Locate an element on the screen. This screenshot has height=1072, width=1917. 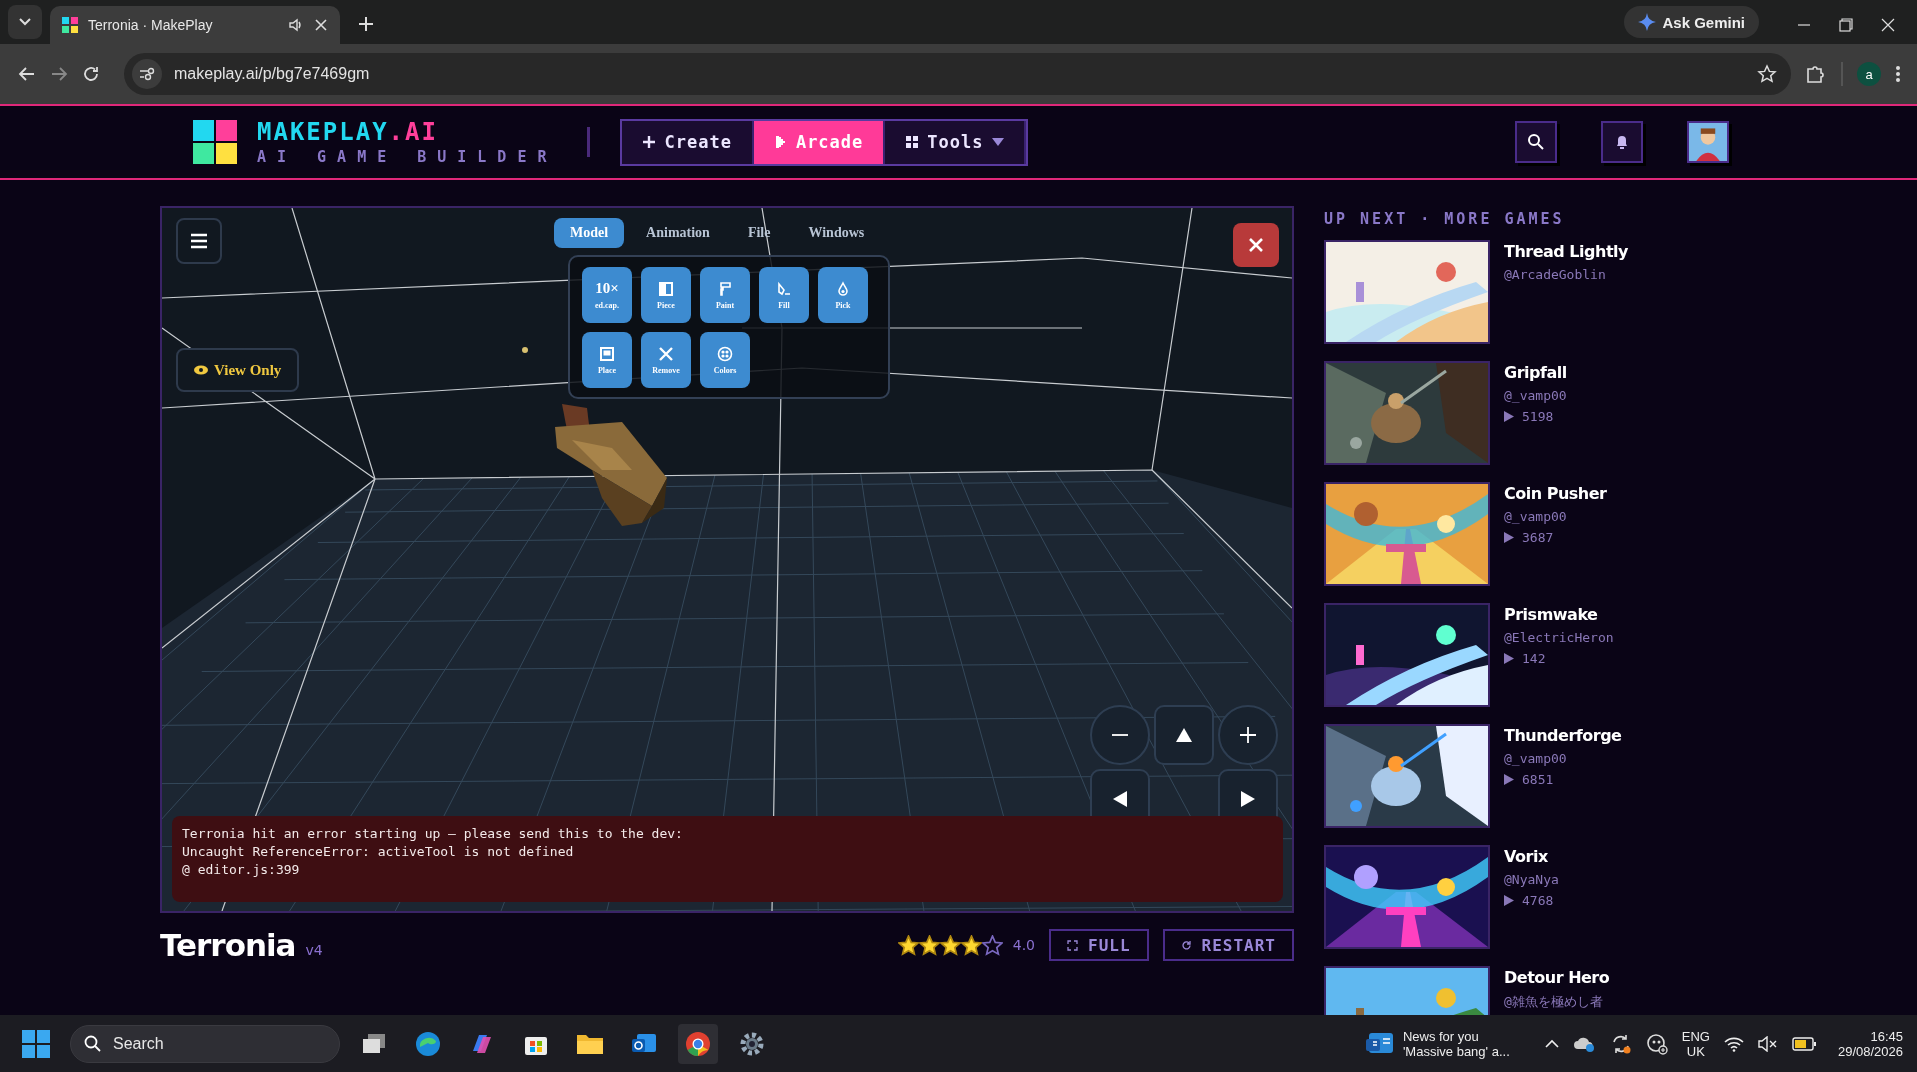
battery-icon is located at coordinates (1803, 1043).